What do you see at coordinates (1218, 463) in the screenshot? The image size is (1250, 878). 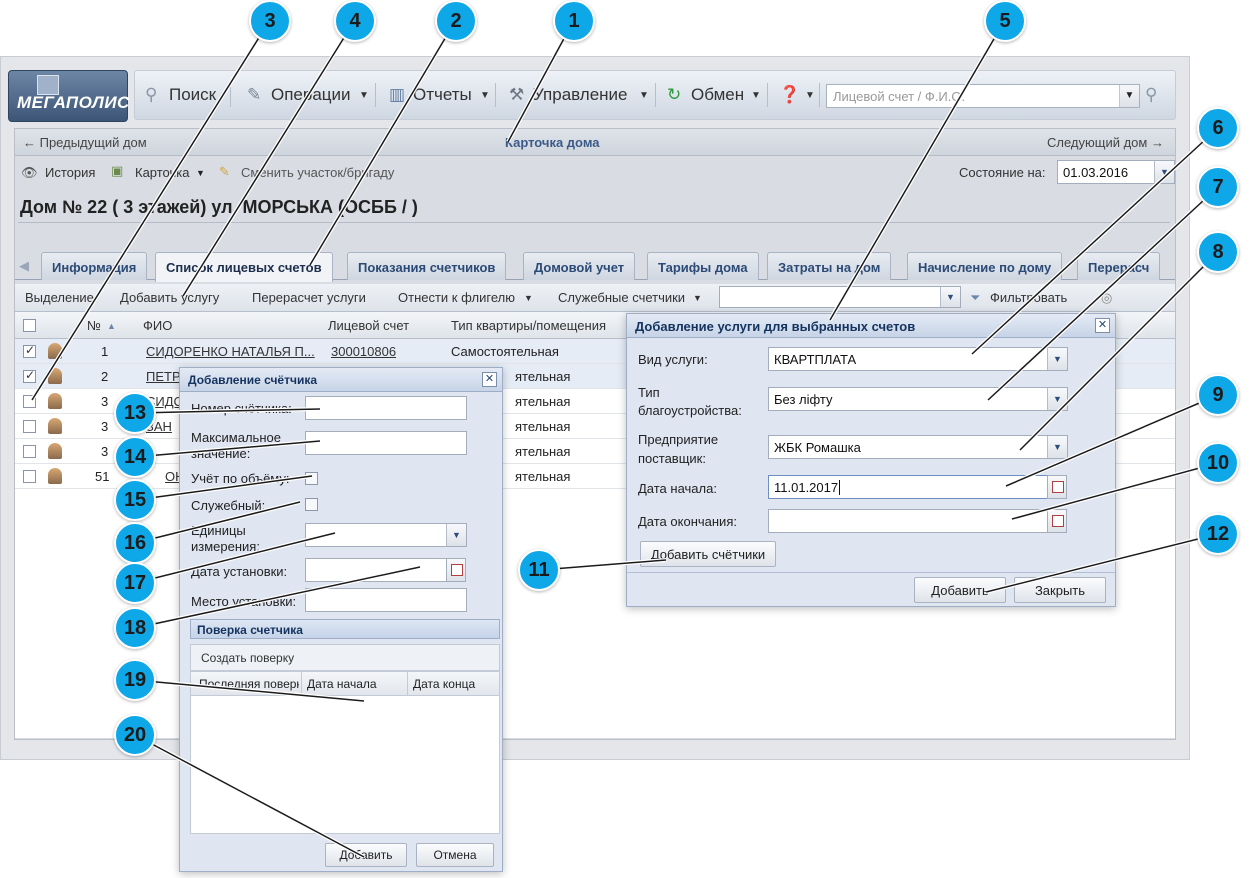 I see `callout-10: 10` at bounding box center [1218, 463].